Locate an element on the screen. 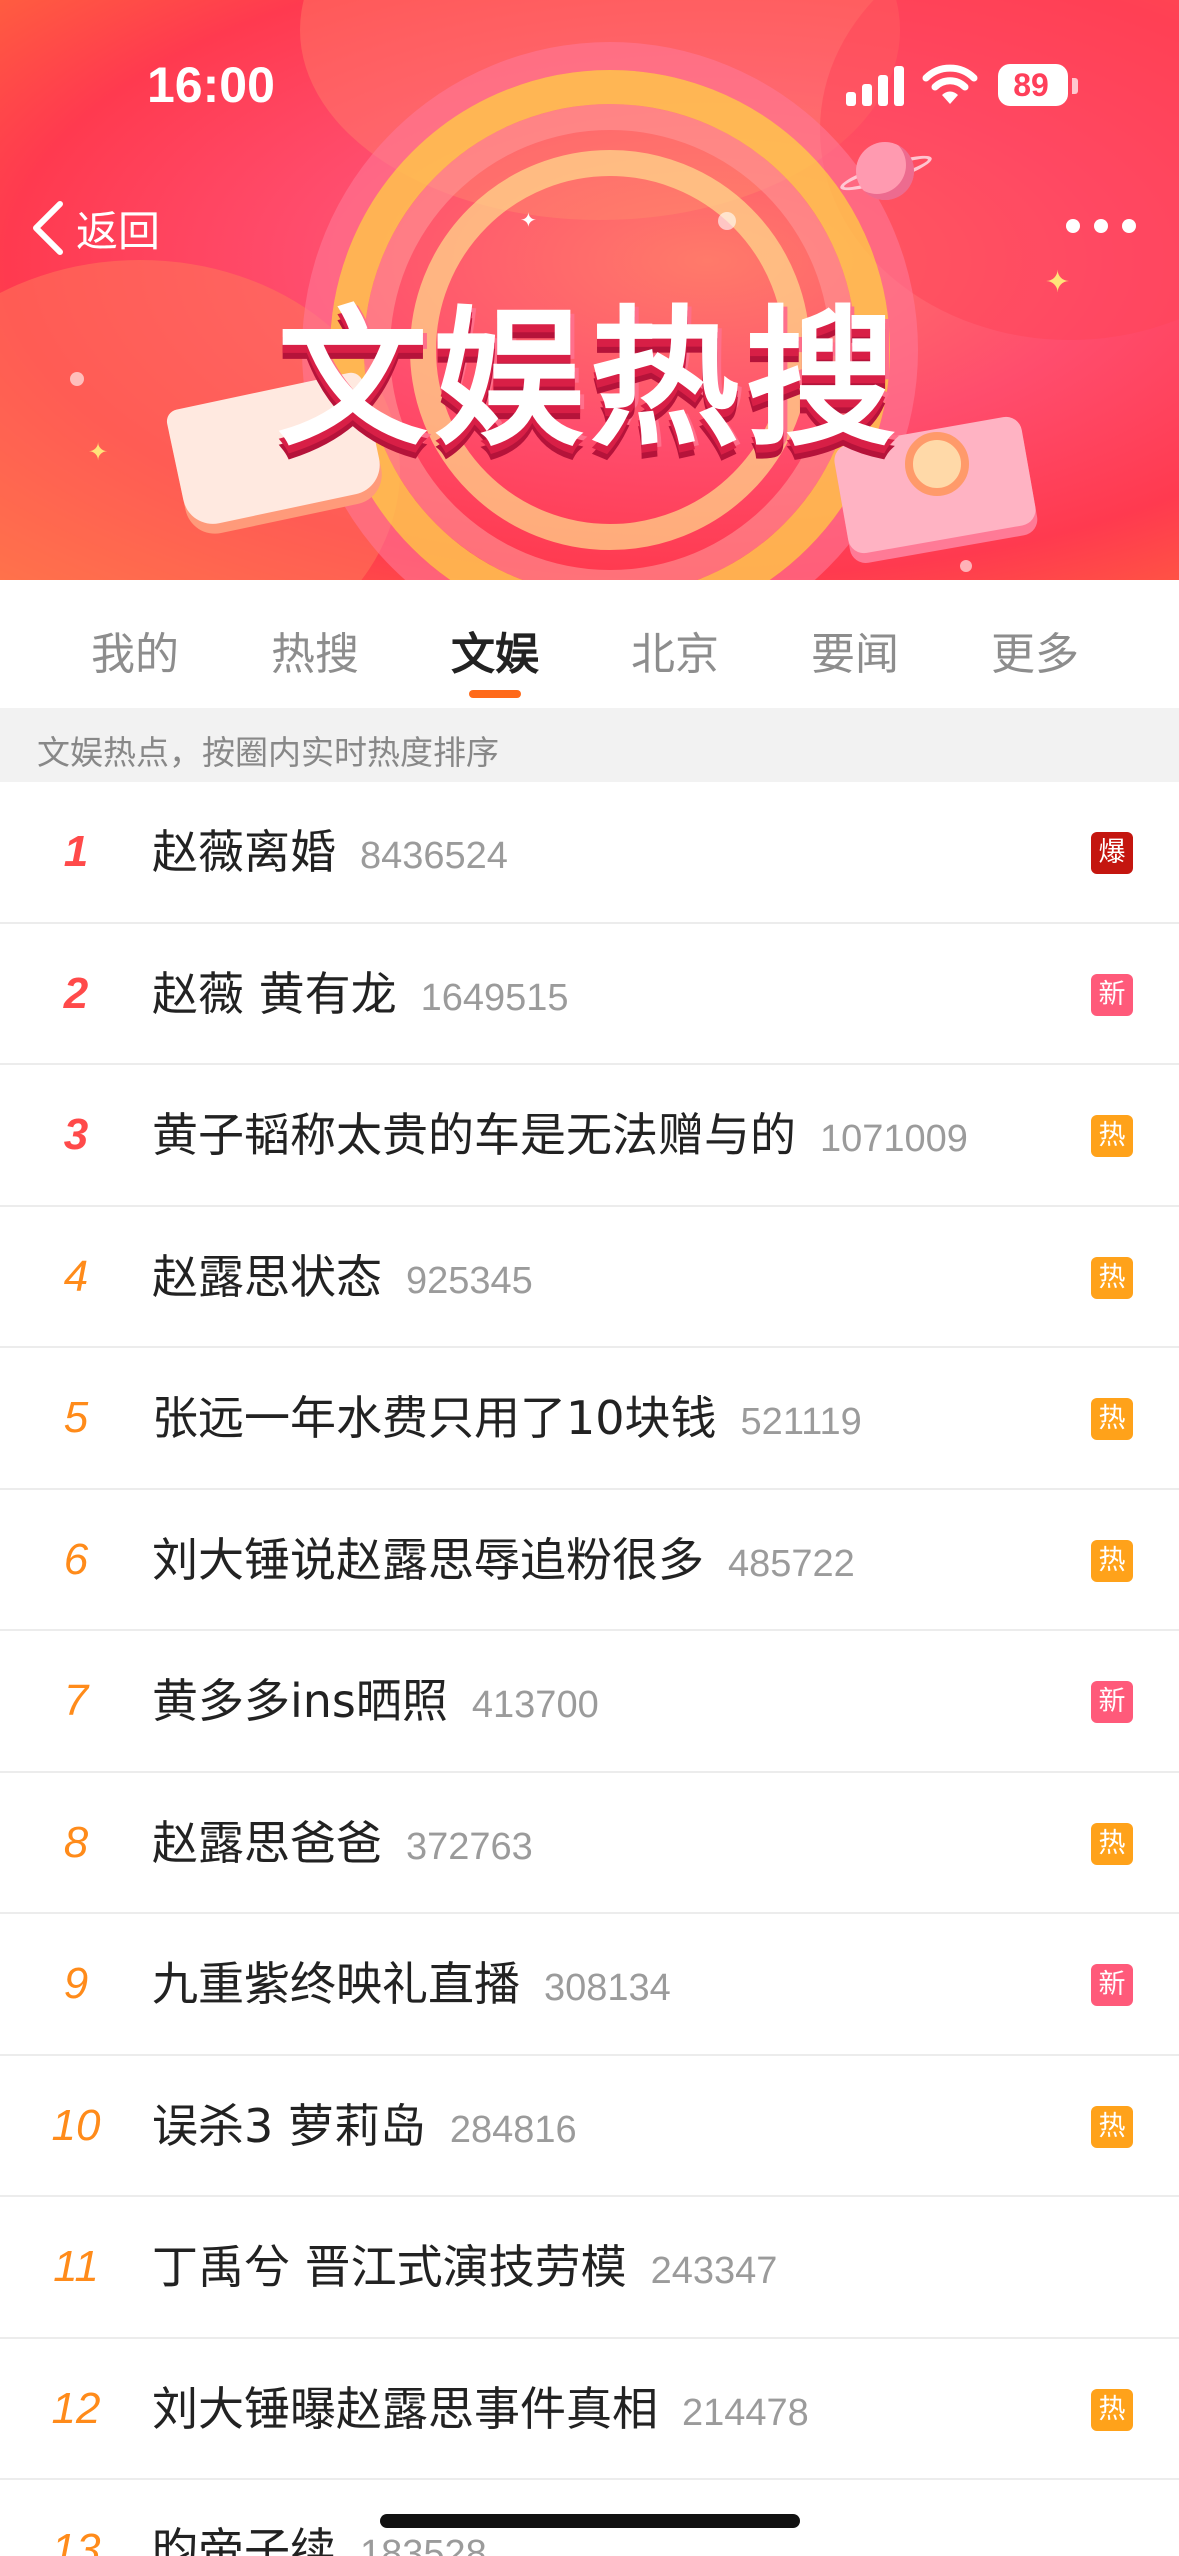 The image size is (1179, 2556). list-item-content: 赵薇离婚 8436524 is located at coordinates (330, 852).